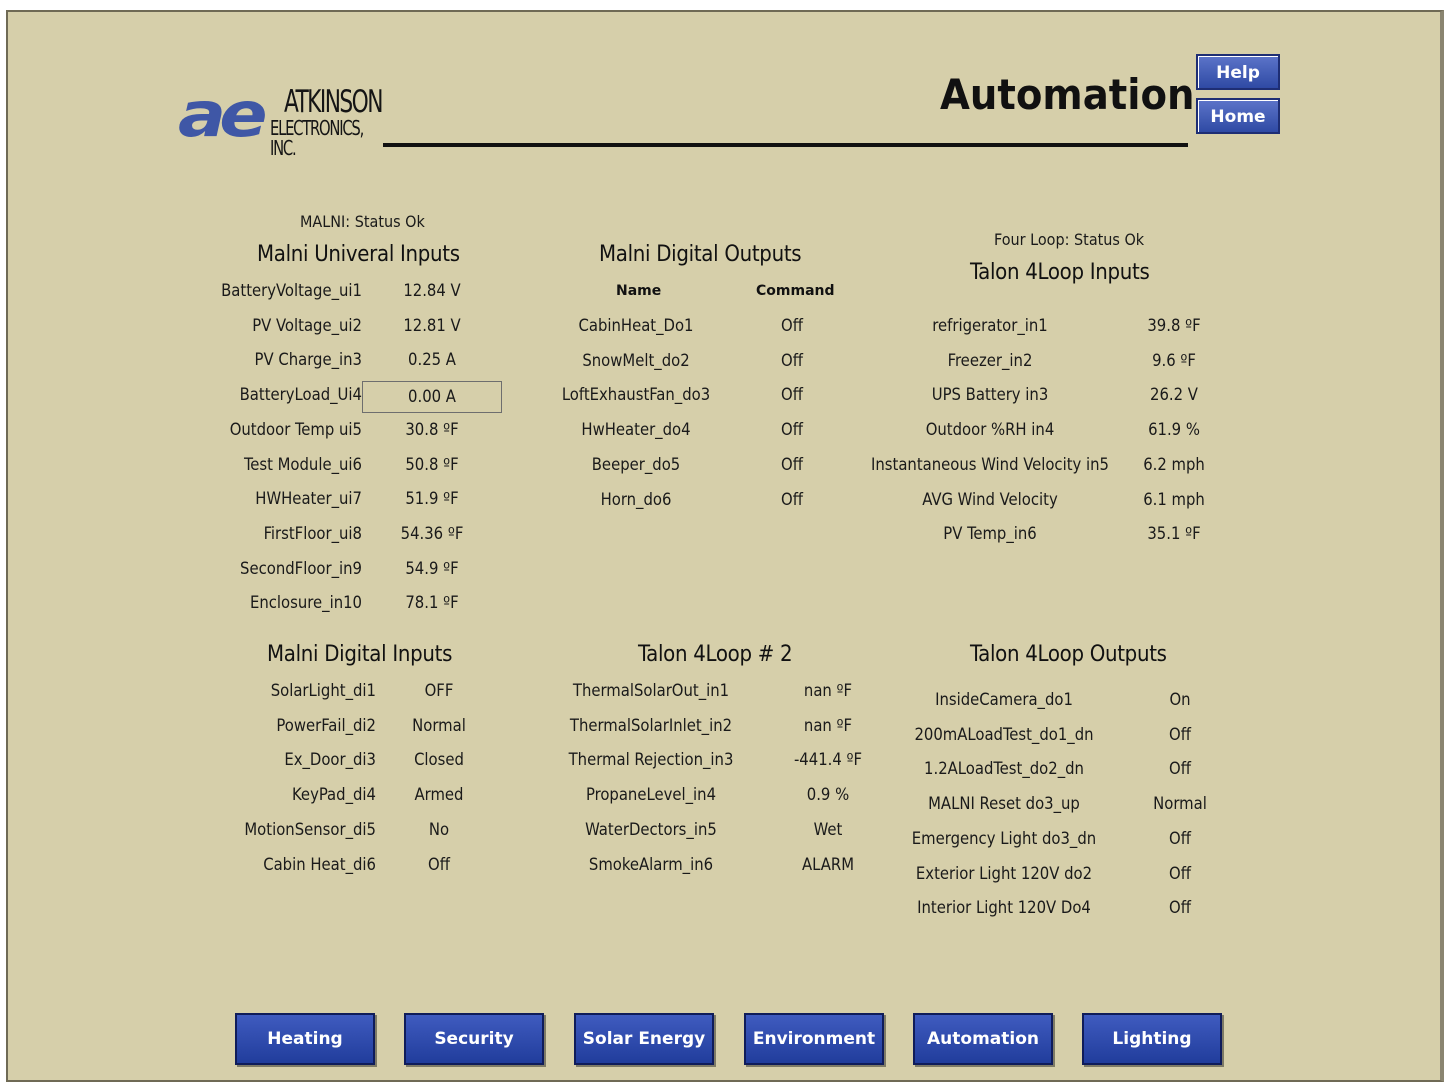 This screenshot has width=1452, height=1082. What do you see at coordinates (1068, 654) in the screenshot?
I see `section-title-talon-outputs: Talon 4Loop Outputs` at bounding box center [1068, 654].